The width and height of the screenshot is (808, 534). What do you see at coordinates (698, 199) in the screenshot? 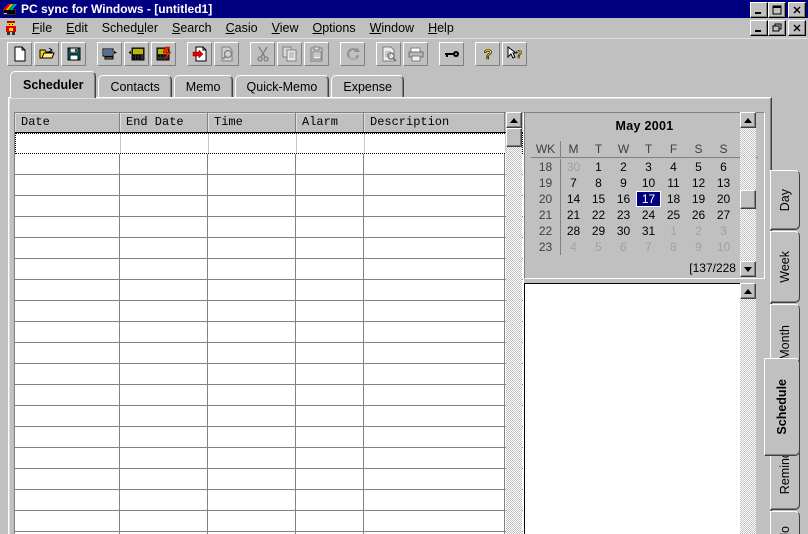
I see `calendar-day: 19` at bounding box center [698, 199].